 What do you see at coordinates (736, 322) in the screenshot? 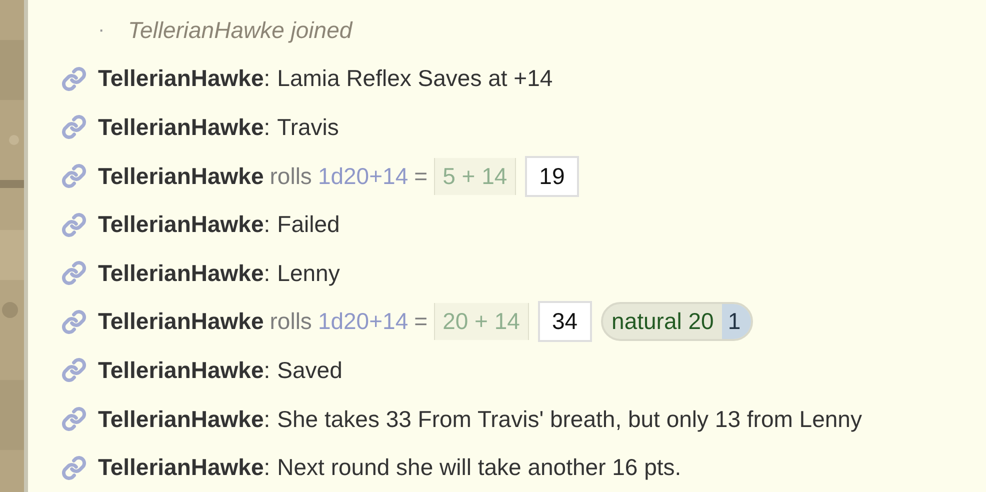
I see `tag-count: 1` at bounding box center [736, 322].